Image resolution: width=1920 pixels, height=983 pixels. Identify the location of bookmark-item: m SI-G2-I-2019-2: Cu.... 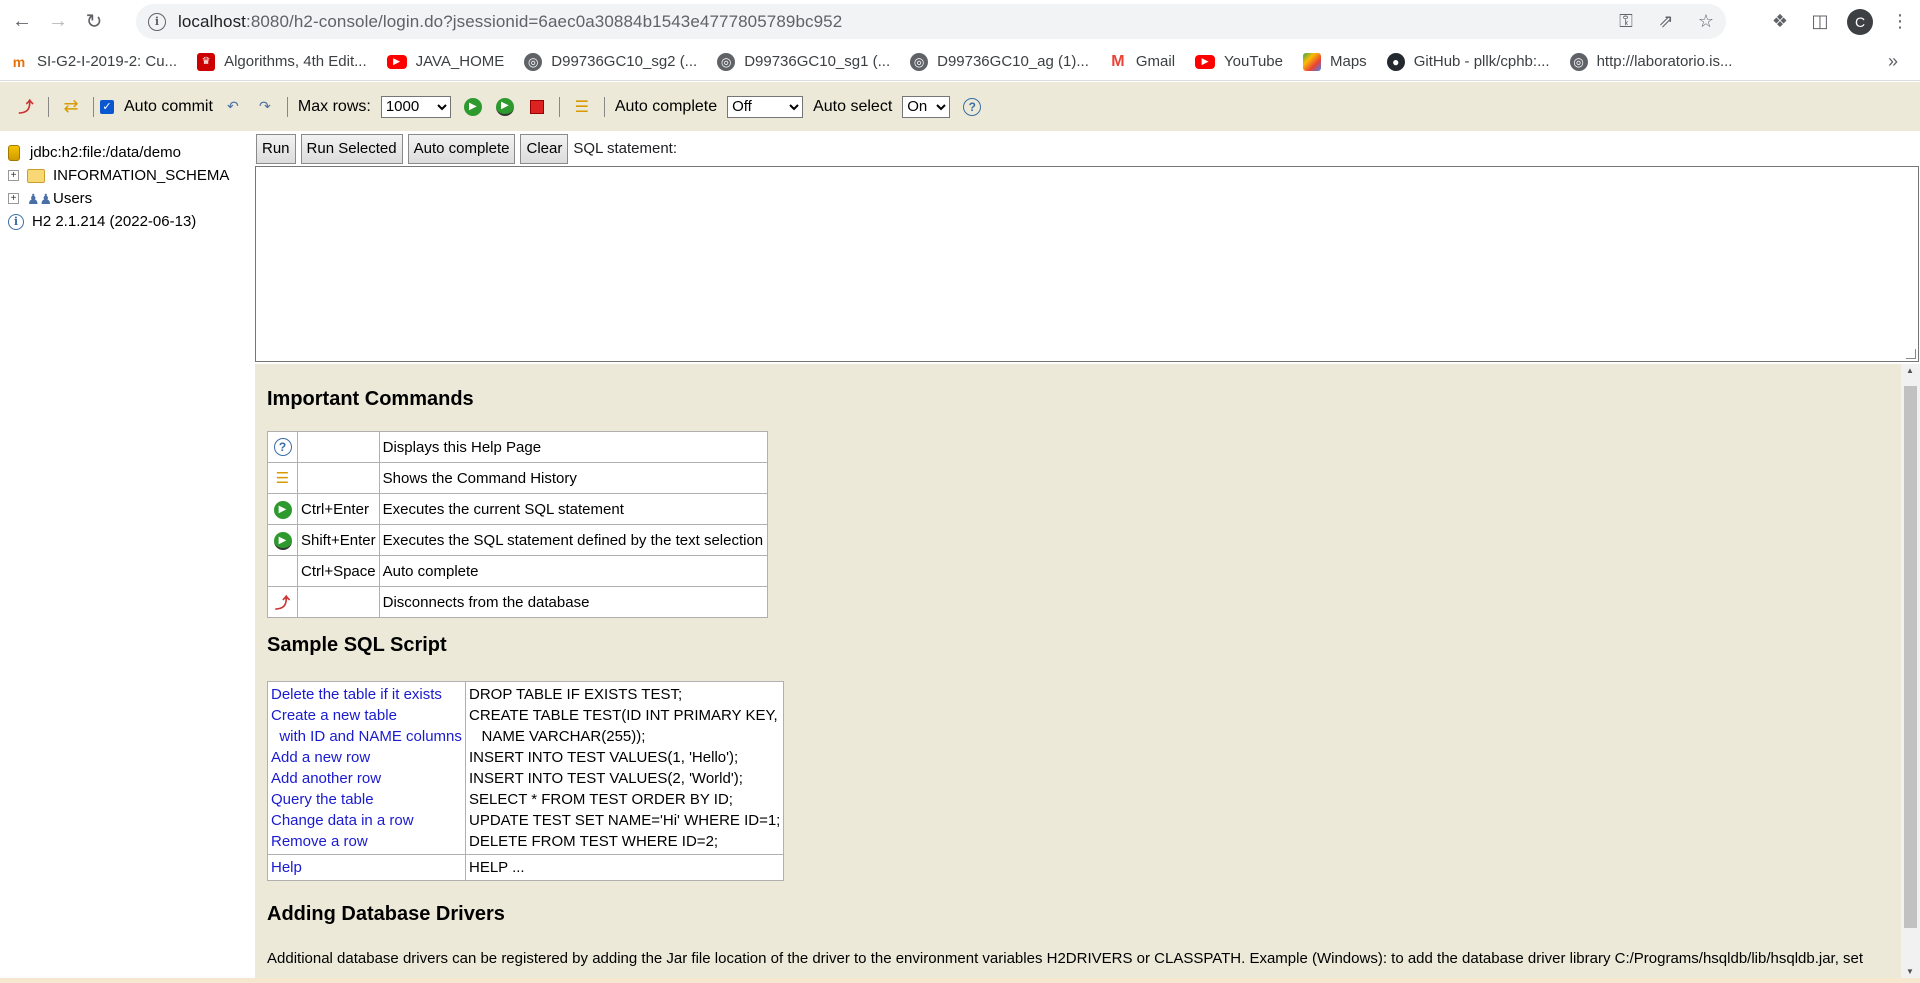
(93, 61).